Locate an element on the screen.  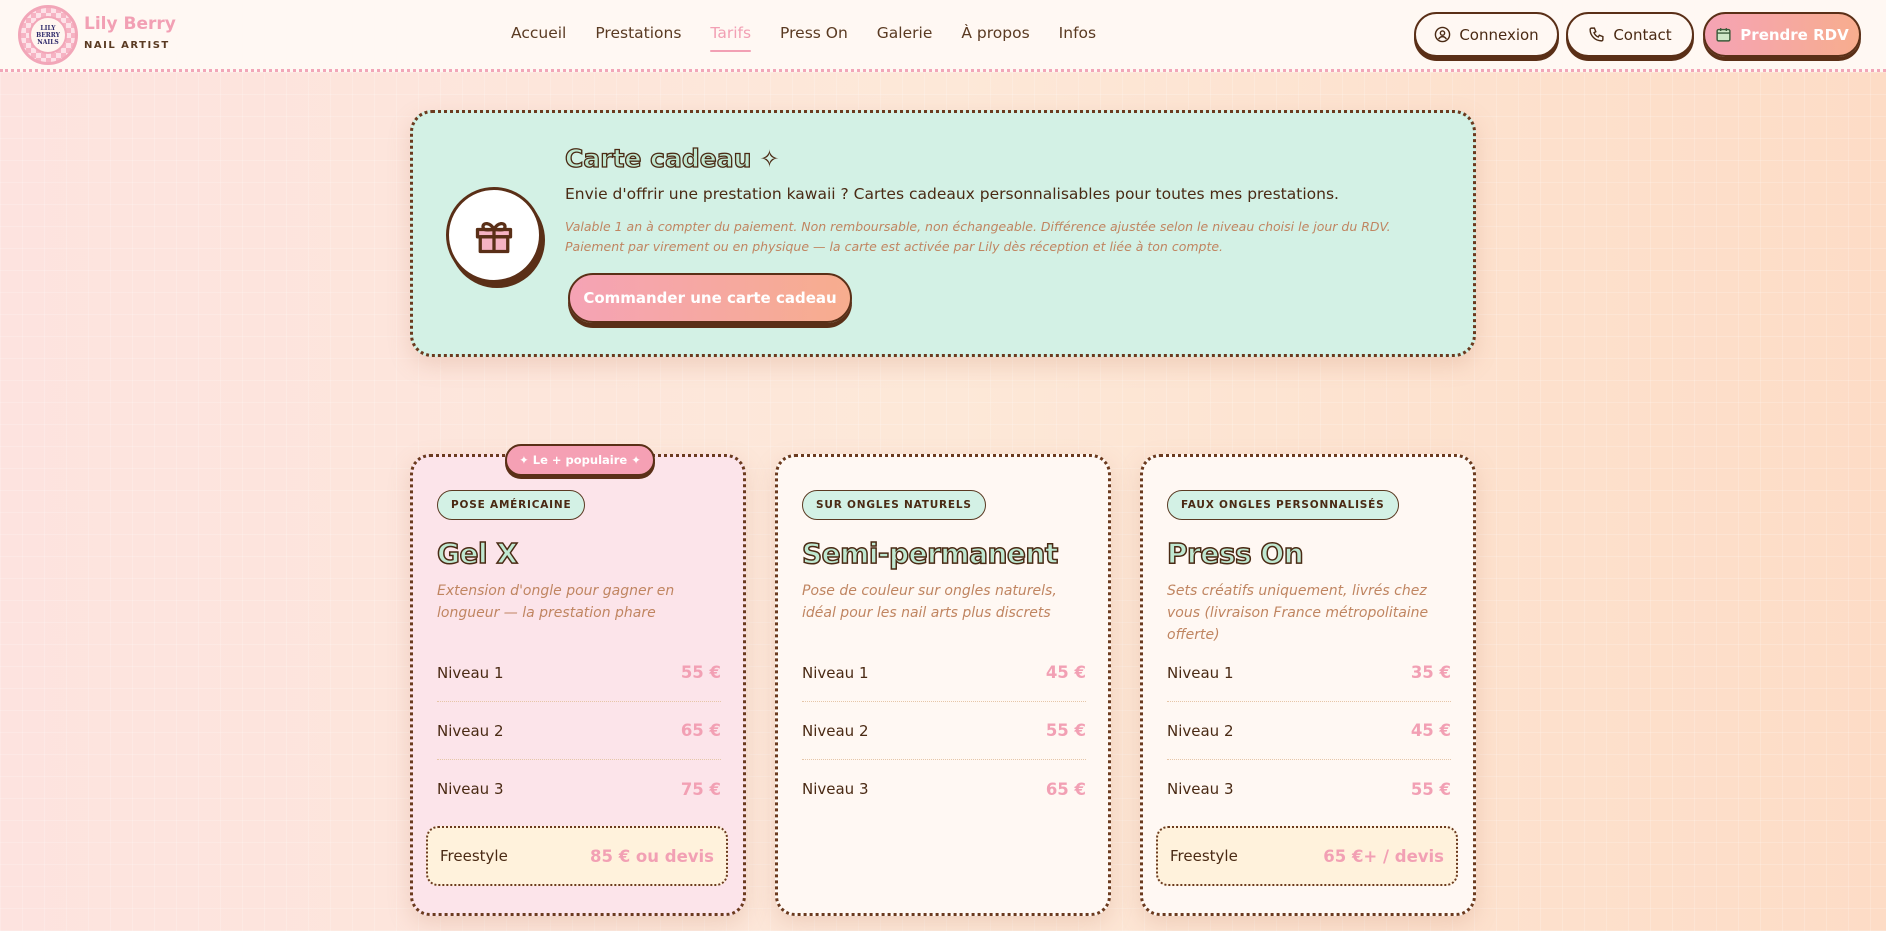
nav-item-press-on: Press On is located at coordinates (814, 33).